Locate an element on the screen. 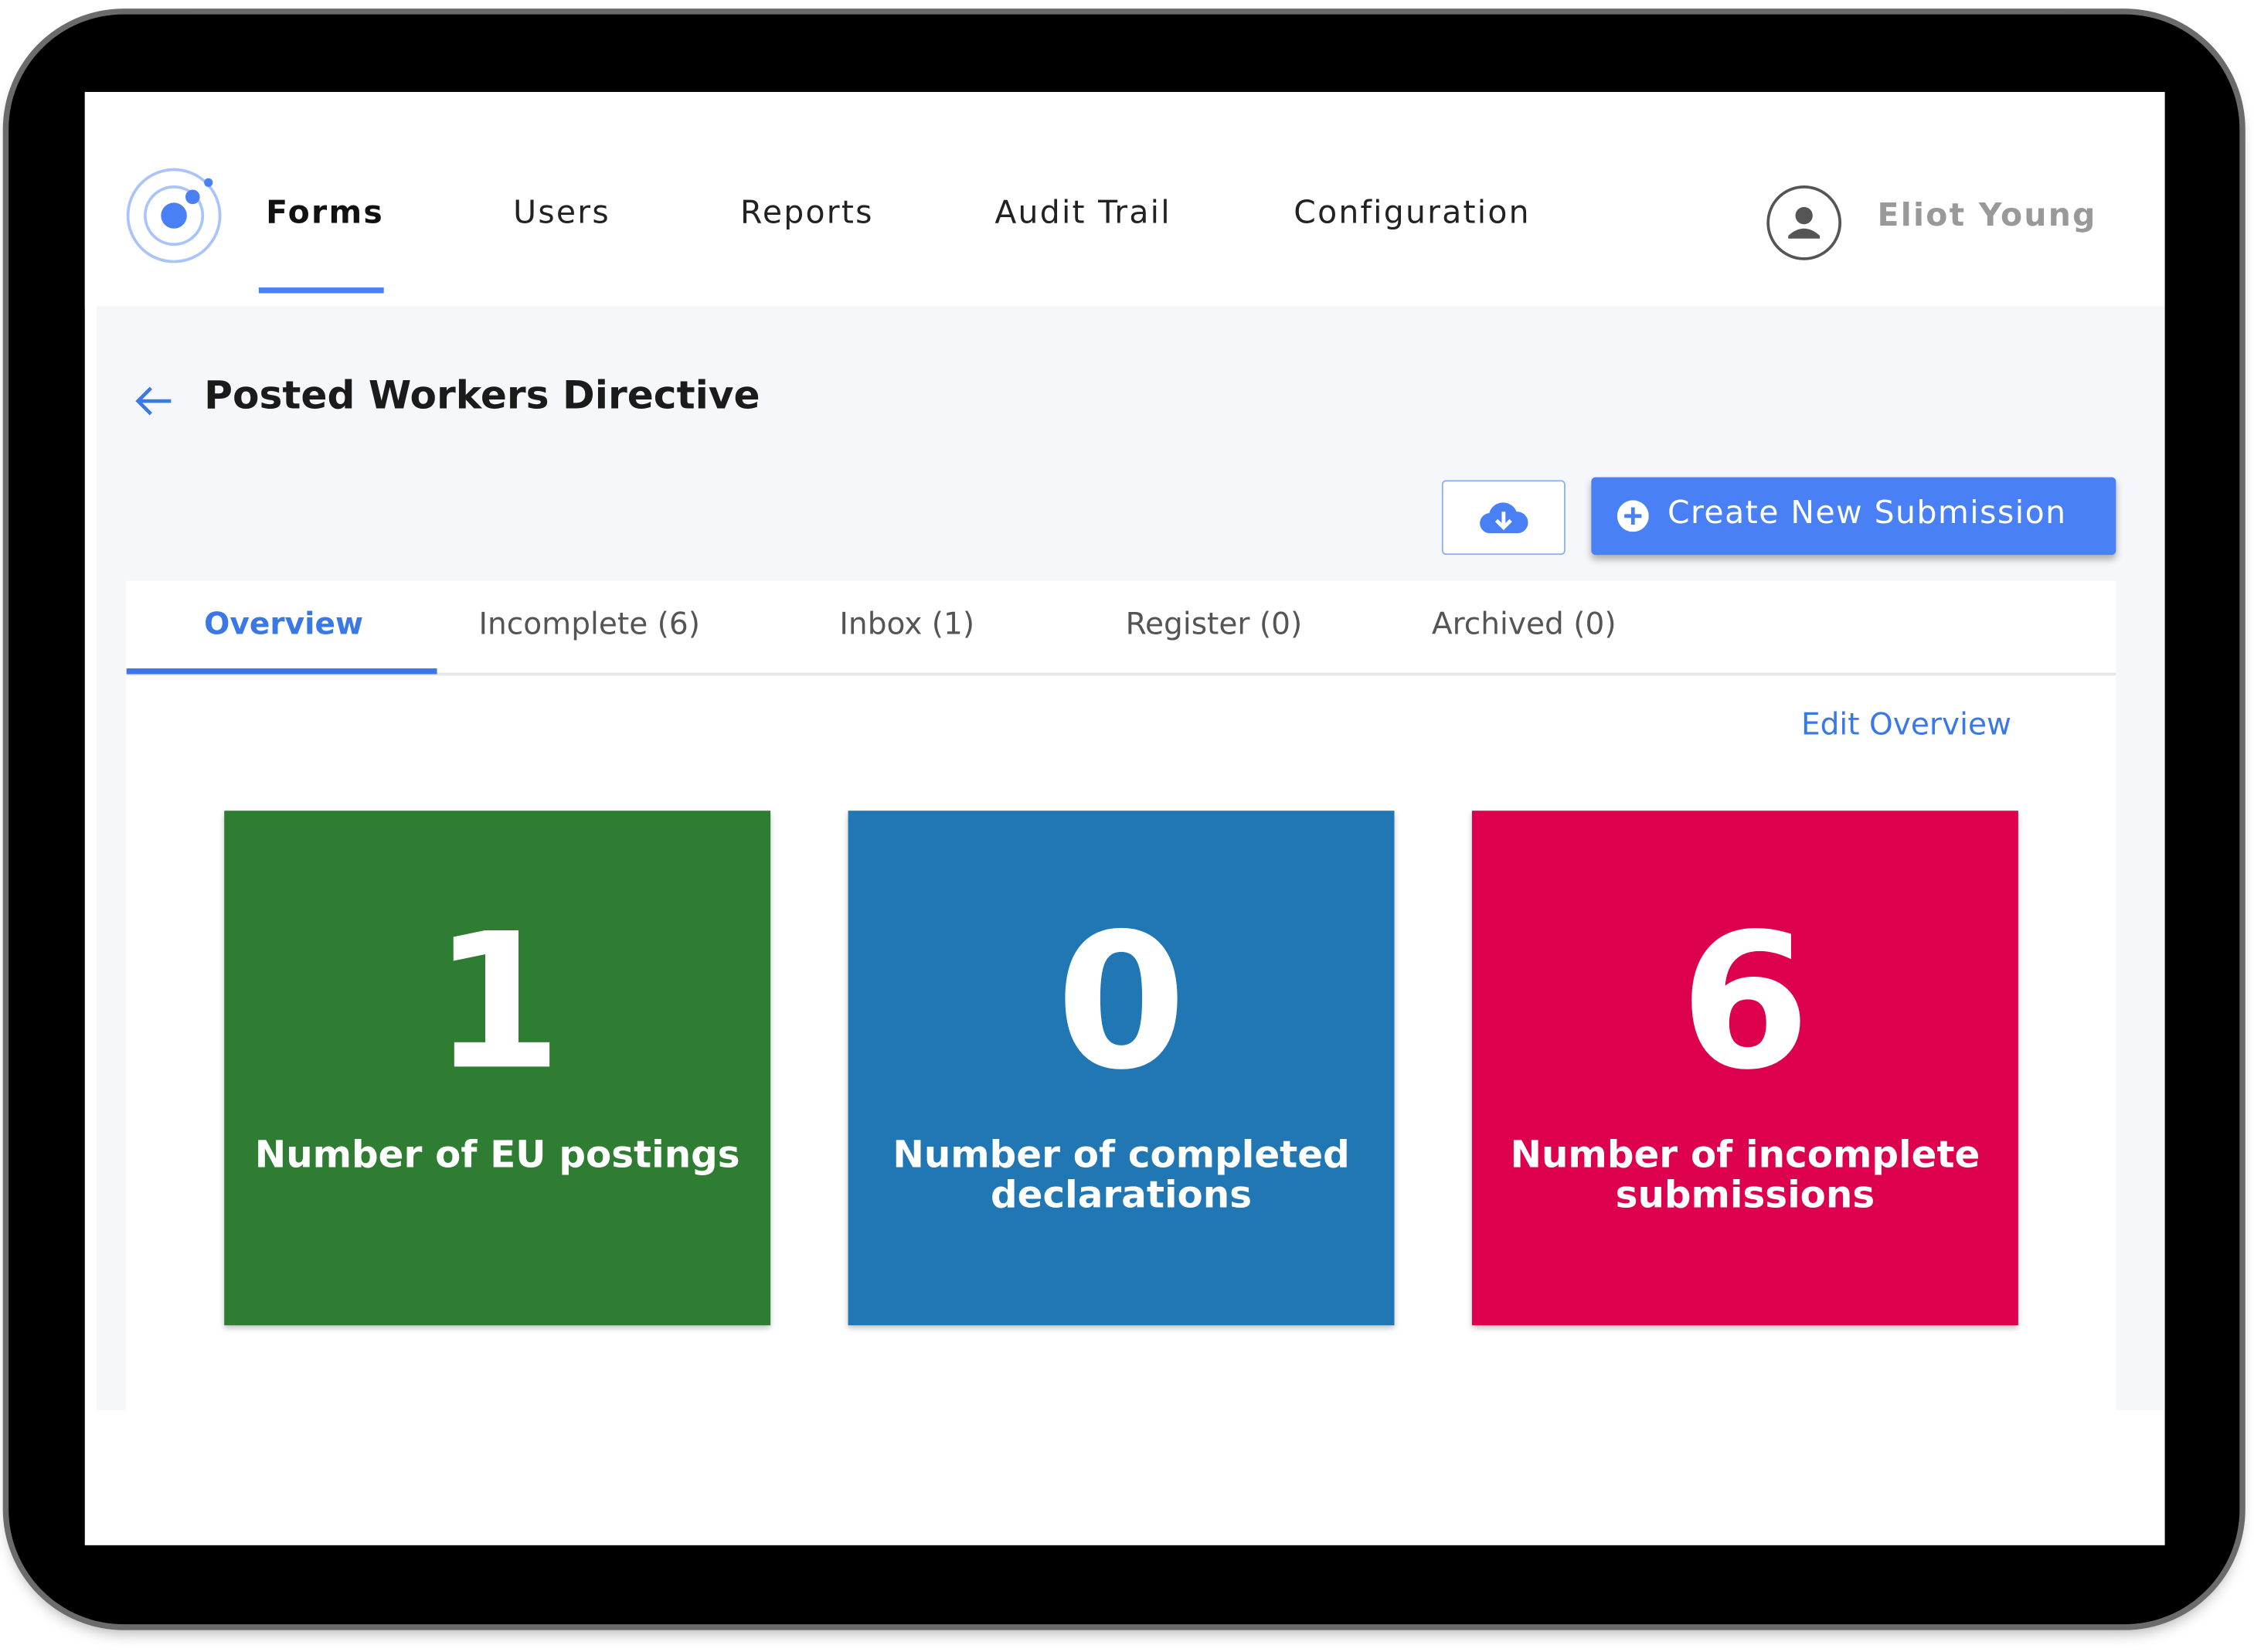 This screenshot has width=2254, height=1652. tab-archived: Archived (0) is located at coordinates (1524, 624).